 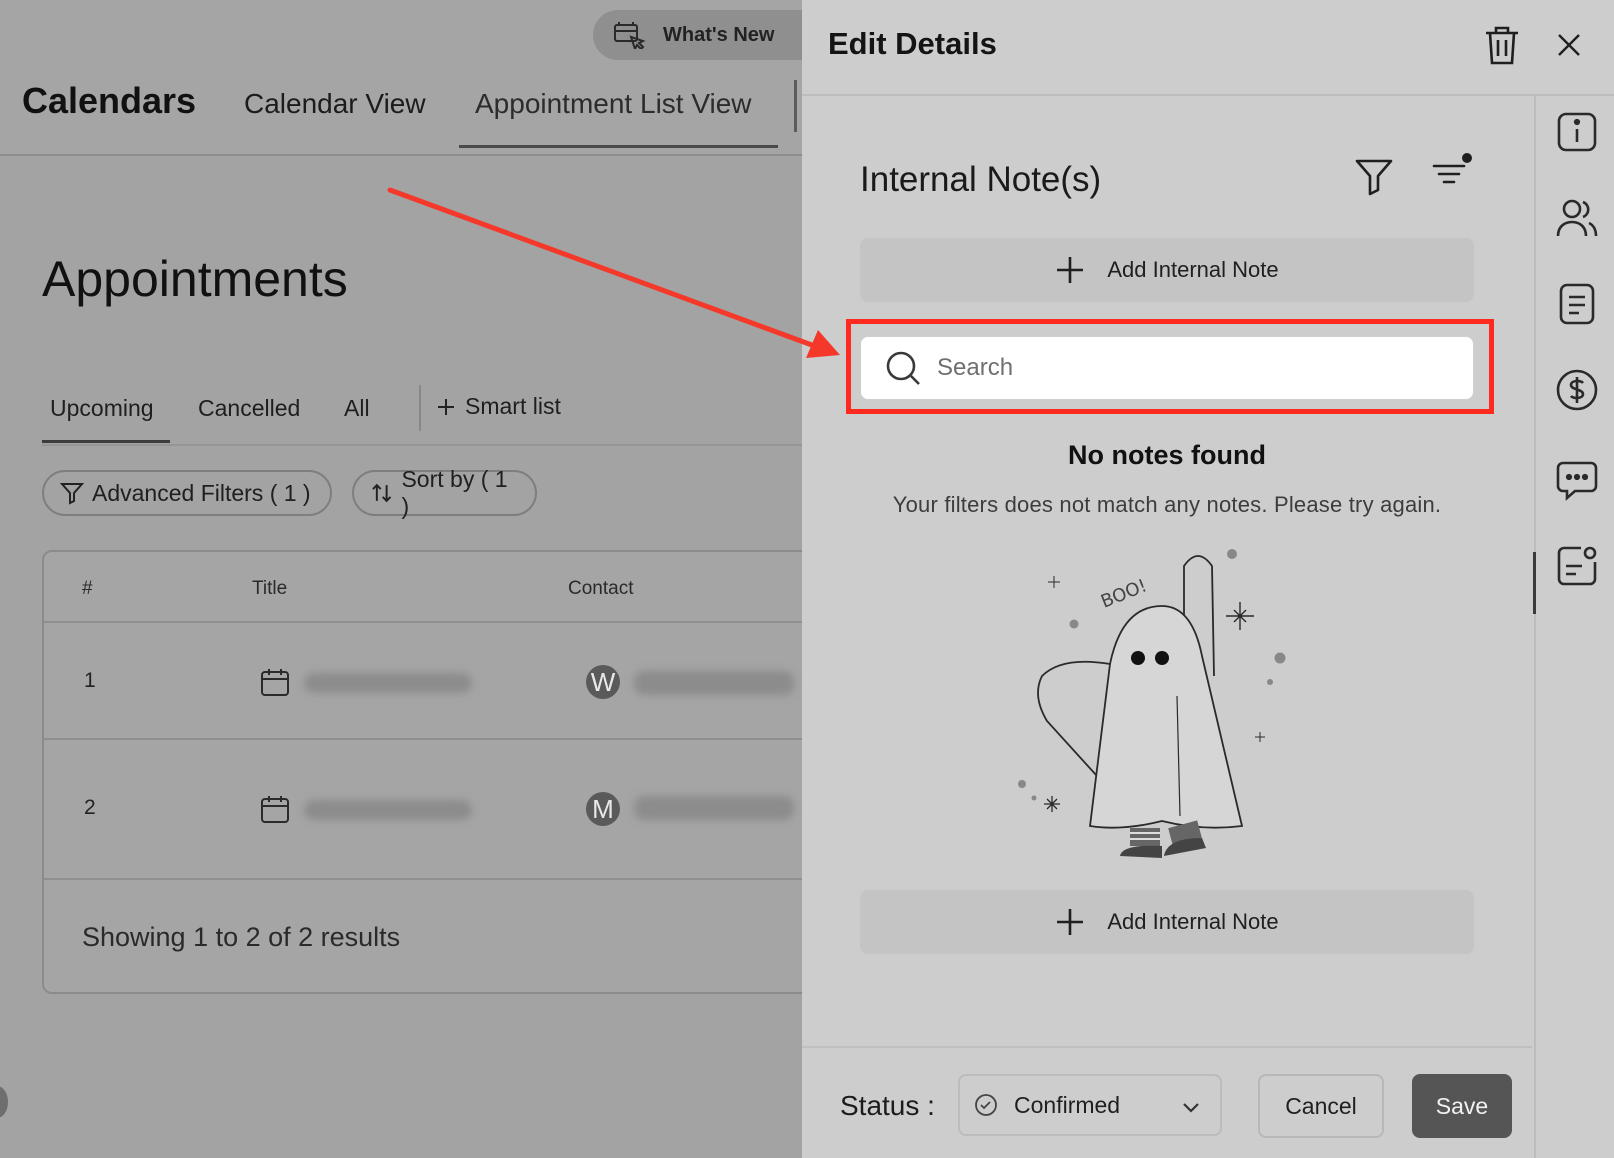 I want to click on tab-appointment-list-view: Appointment List View, so click(x=613, y=104).